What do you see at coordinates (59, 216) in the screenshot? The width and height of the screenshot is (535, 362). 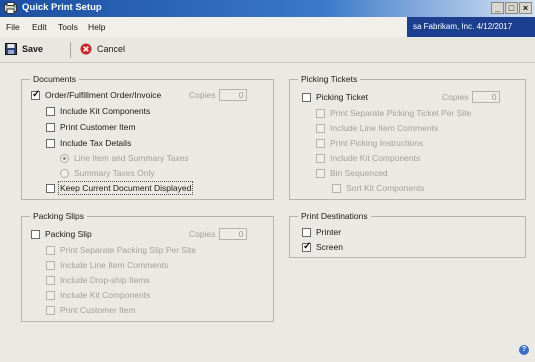 I see `packing-slips-title: Packing Slips` at bounding box center [59, 216].